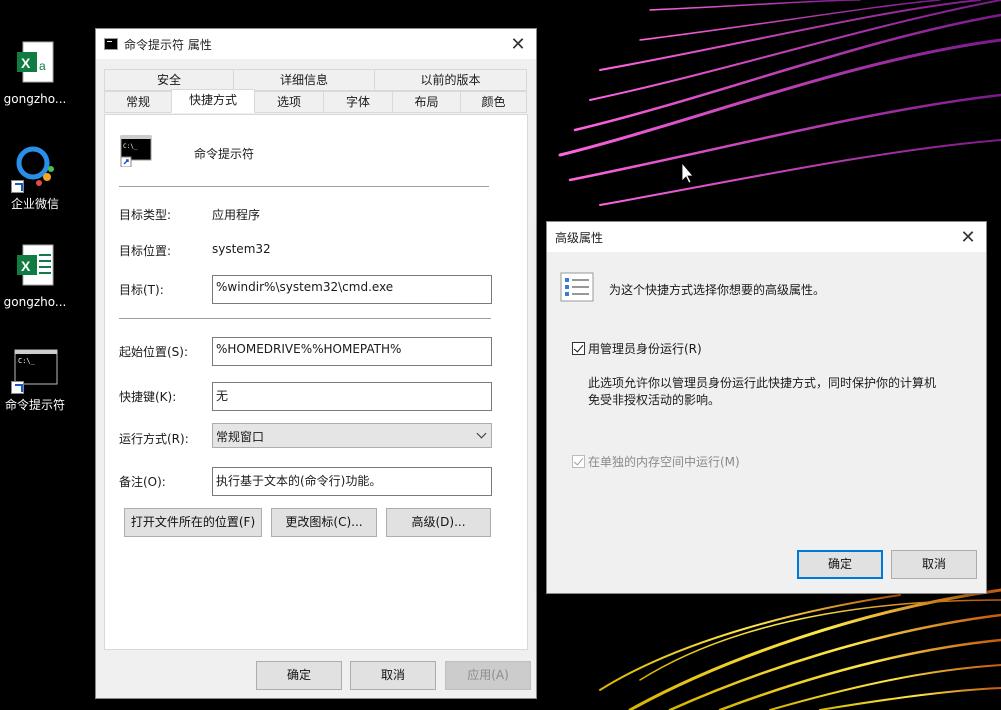 This screenshot has height=710, width=1001. Describe the element at coordinates (450, 80) in the screenshot. I see `tab-previous-versions: 以前的版本` at that location.